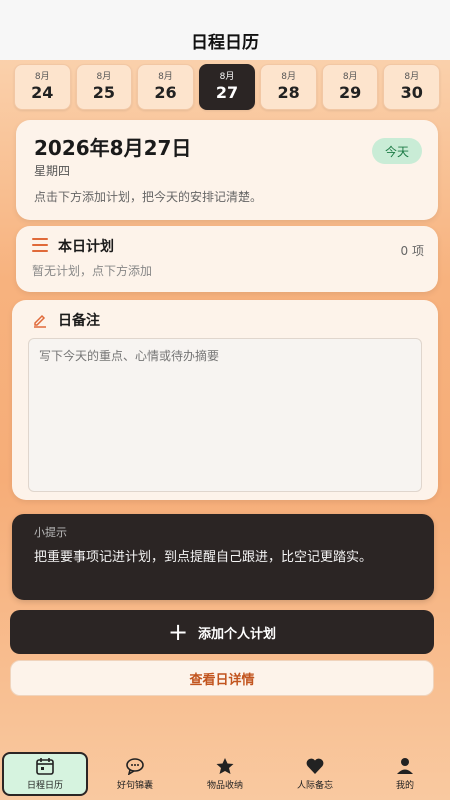  I want to click on heart-icon, so click(315, 766).